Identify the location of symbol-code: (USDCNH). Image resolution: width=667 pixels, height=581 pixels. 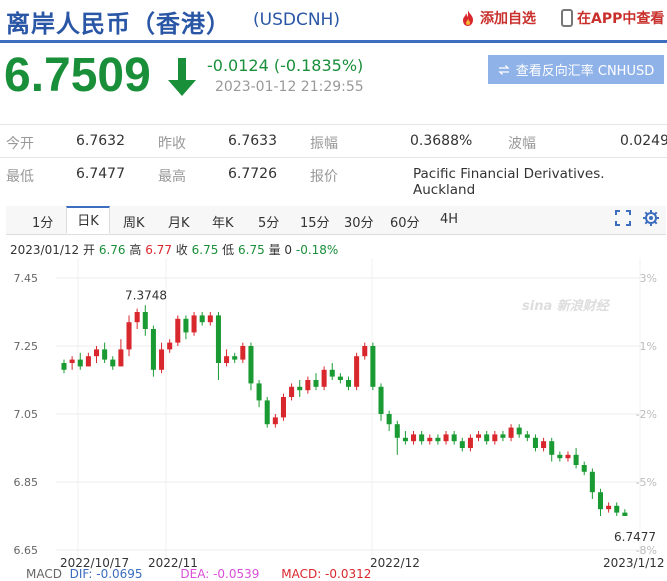
(296, 20).